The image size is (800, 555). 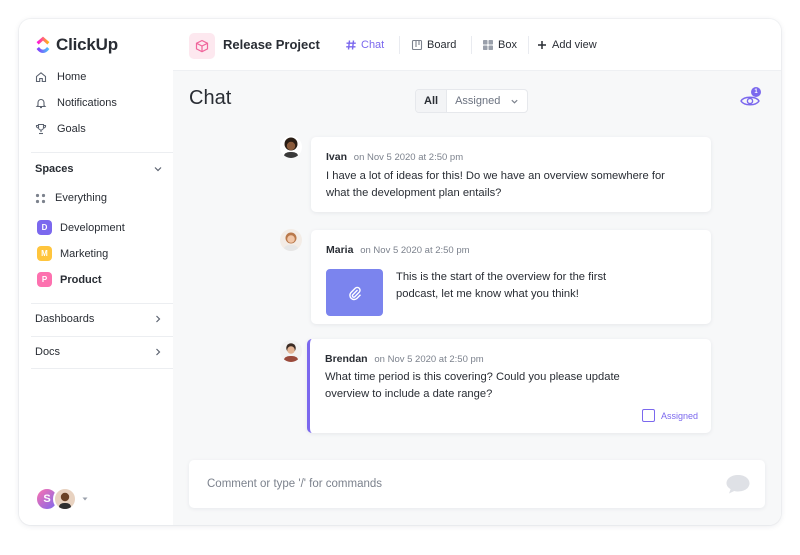 I want to click on spaces-label: Spaces, so click(x=54, y=169).